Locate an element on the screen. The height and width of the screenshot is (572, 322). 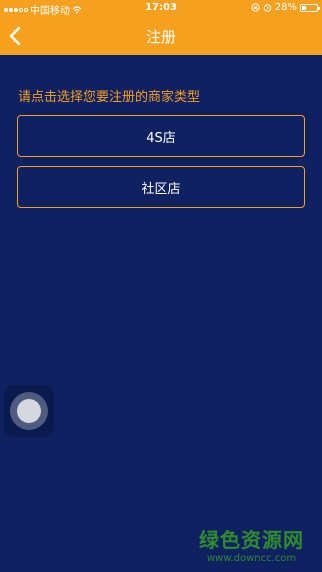
alarm-icon is located at coordinates (267, 8).